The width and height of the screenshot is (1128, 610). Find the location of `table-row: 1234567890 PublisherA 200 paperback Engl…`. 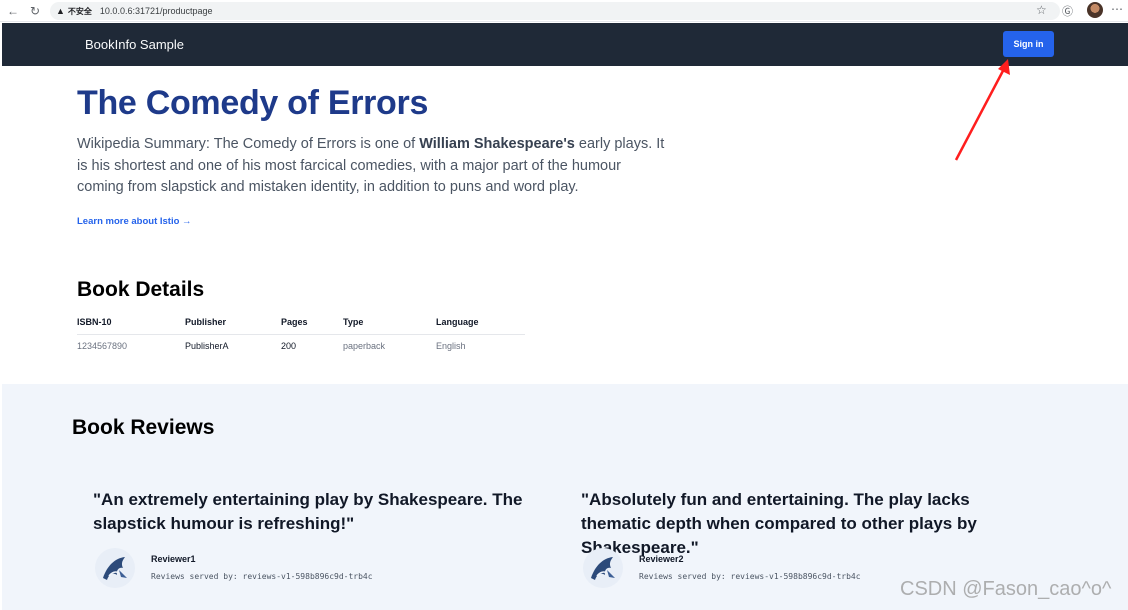

table-row: 1234567890 PublisherA 200 paperback Engl… is located at coordinates (301, 346).